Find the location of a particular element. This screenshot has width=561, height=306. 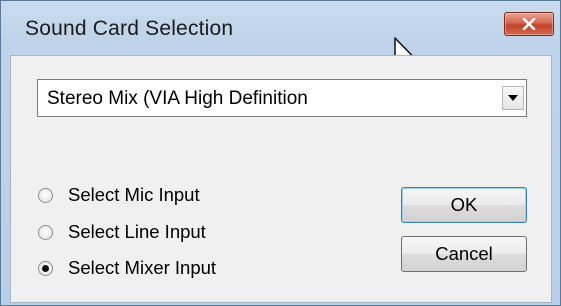

radio-line-input-circle is located at coordinates (45, 232).